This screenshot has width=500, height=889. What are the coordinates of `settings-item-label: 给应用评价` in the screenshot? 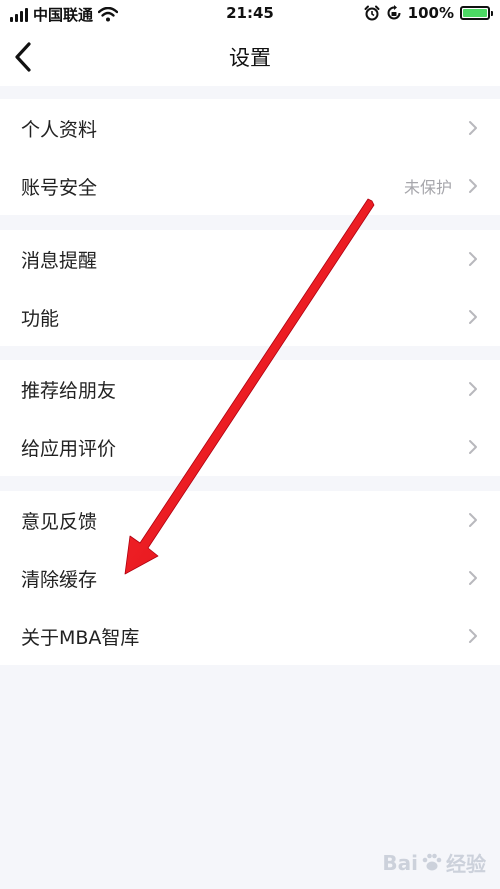 It's located at (69, 448).